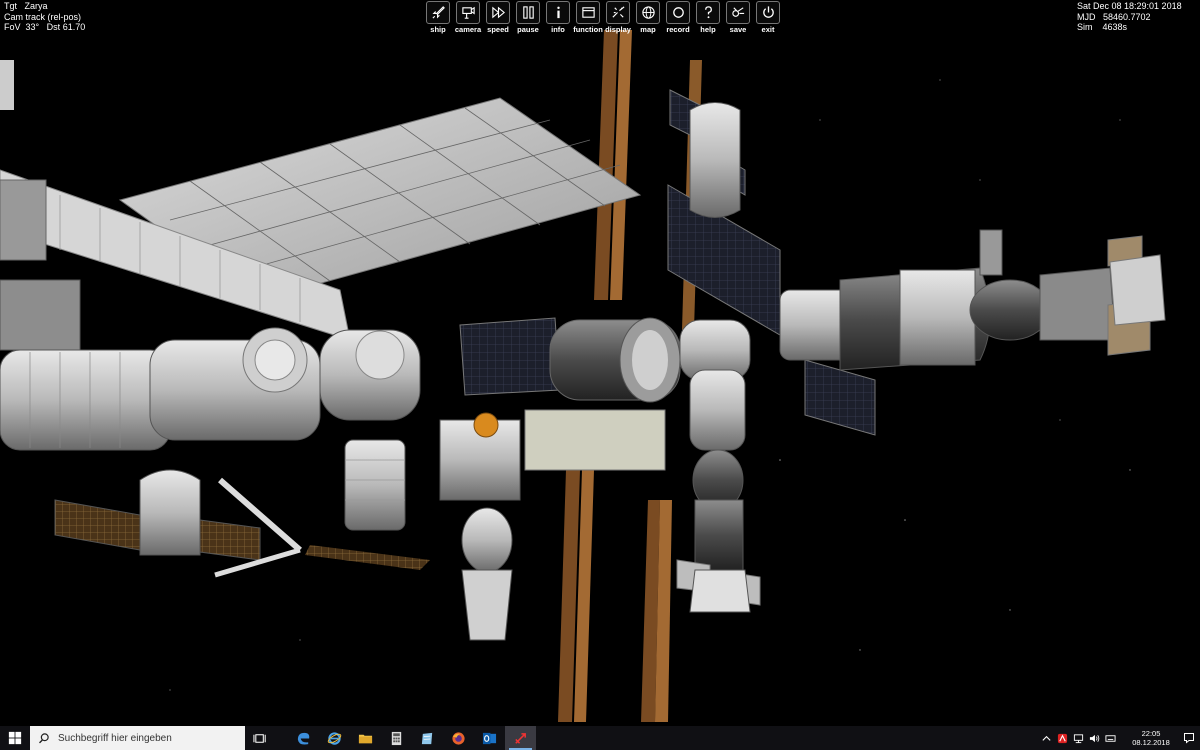 This screenshot has height=750, width=1200. I want to click on info-button: info, so click(558, 17).